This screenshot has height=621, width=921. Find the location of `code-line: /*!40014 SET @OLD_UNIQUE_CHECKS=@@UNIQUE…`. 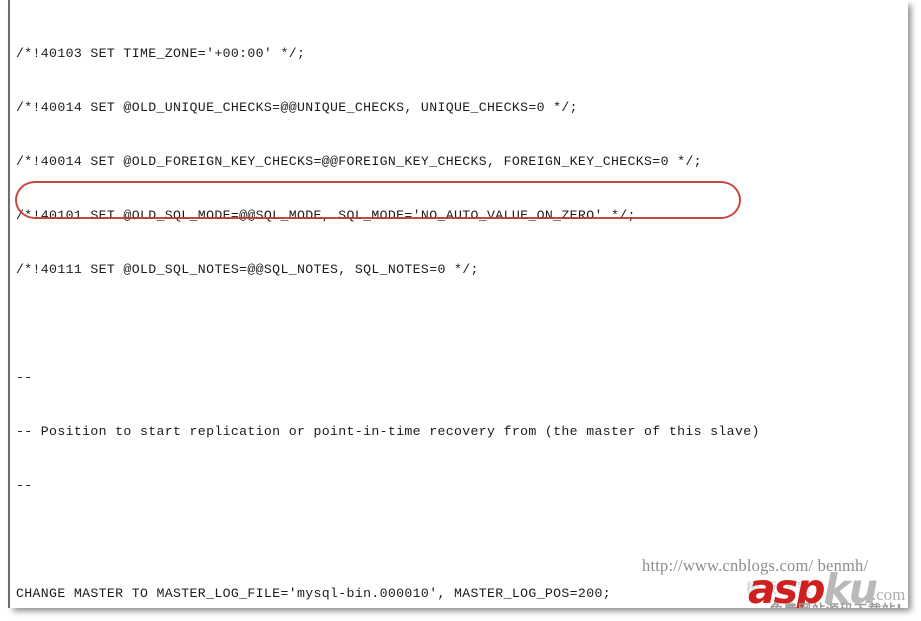

code-line: /*!40014 SET @OLD_UNIQUE_CHECKS=@@UNIQUE… is located at coordinates (297, 107).